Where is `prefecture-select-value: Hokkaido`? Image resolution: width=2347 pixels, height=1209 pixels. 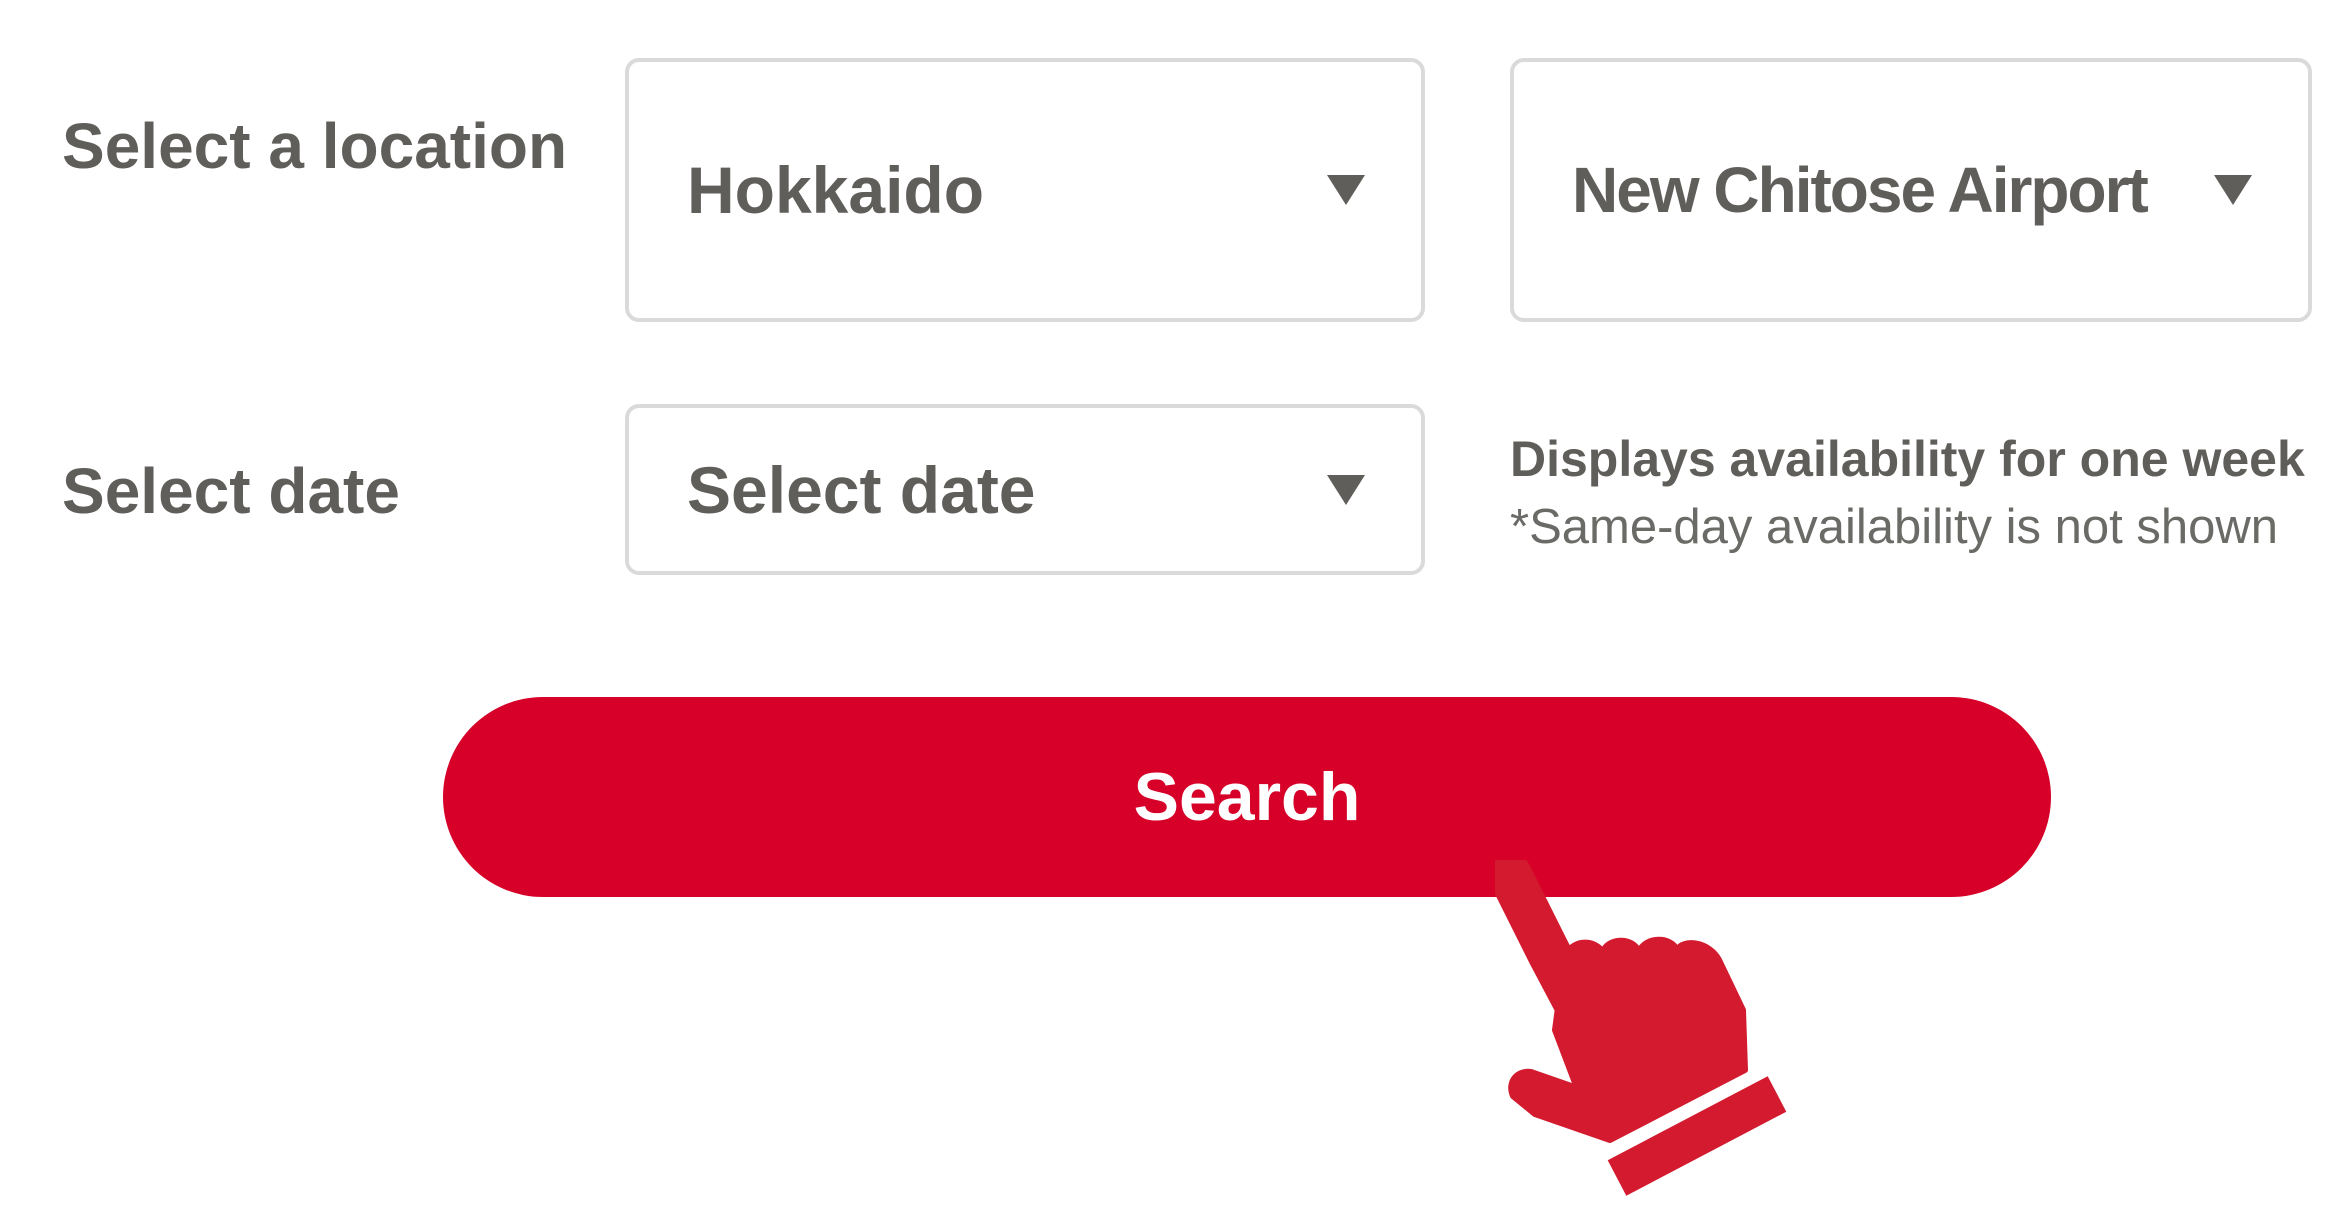 prefecture-select-value: Hokkaido is located at coordinates (836, 190).